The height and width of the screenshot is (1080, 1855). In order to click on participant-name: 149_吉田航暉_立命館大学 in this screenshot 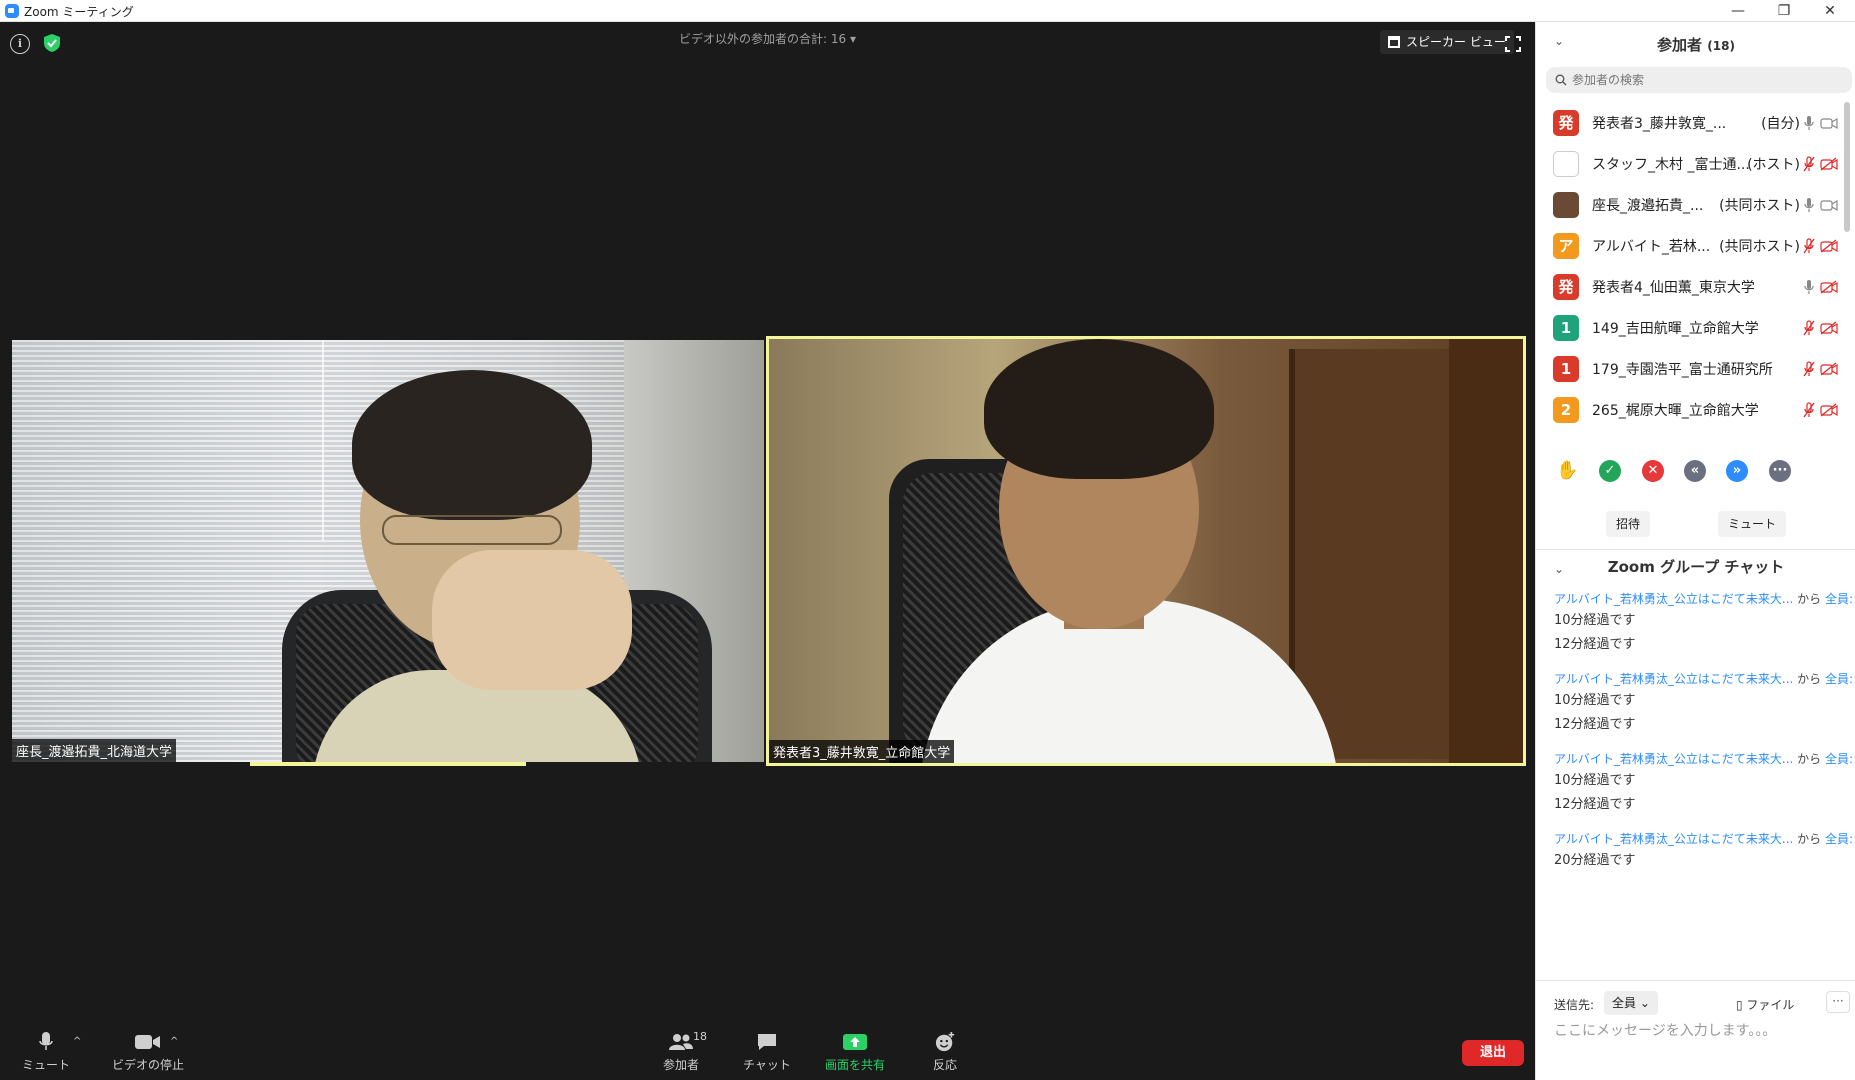, I will do `click(1675, 329)`.